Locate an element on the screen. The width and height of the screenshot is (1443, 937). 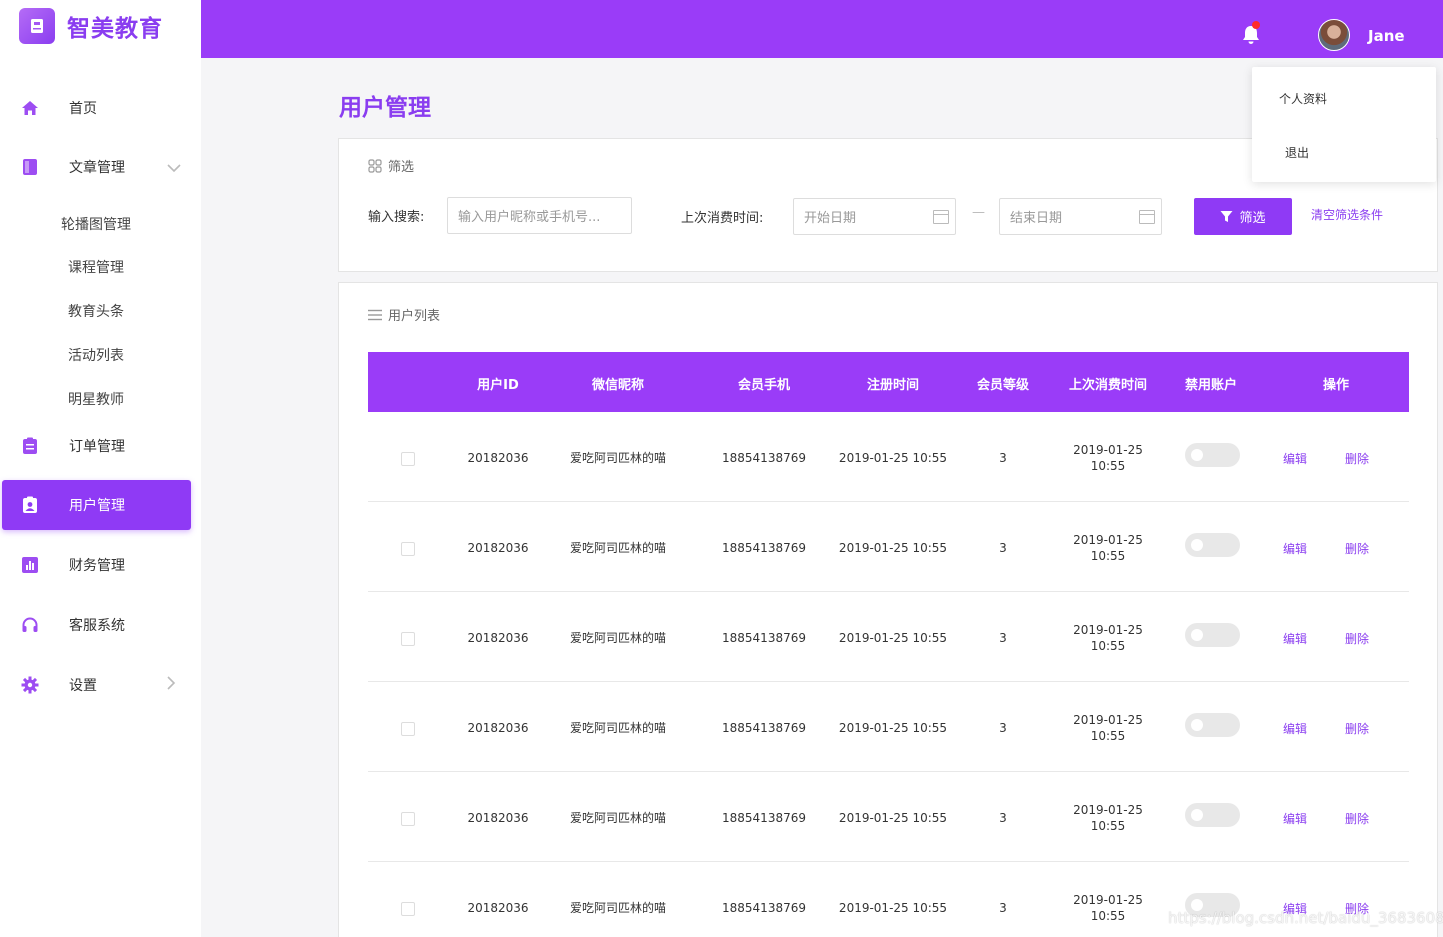
sidebar-item-orders: 订单管理 is located at coordinates (96, 446).